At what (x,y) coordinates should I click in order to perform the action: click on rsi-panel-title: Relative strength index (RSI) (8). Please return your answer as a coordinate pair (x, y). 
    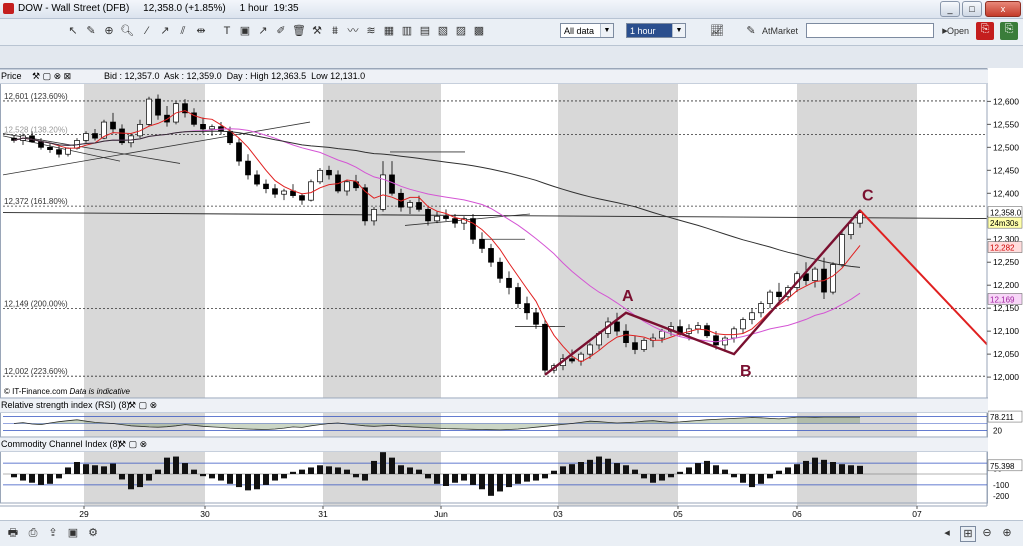
    Looking at the image, I should click on (65, 405).